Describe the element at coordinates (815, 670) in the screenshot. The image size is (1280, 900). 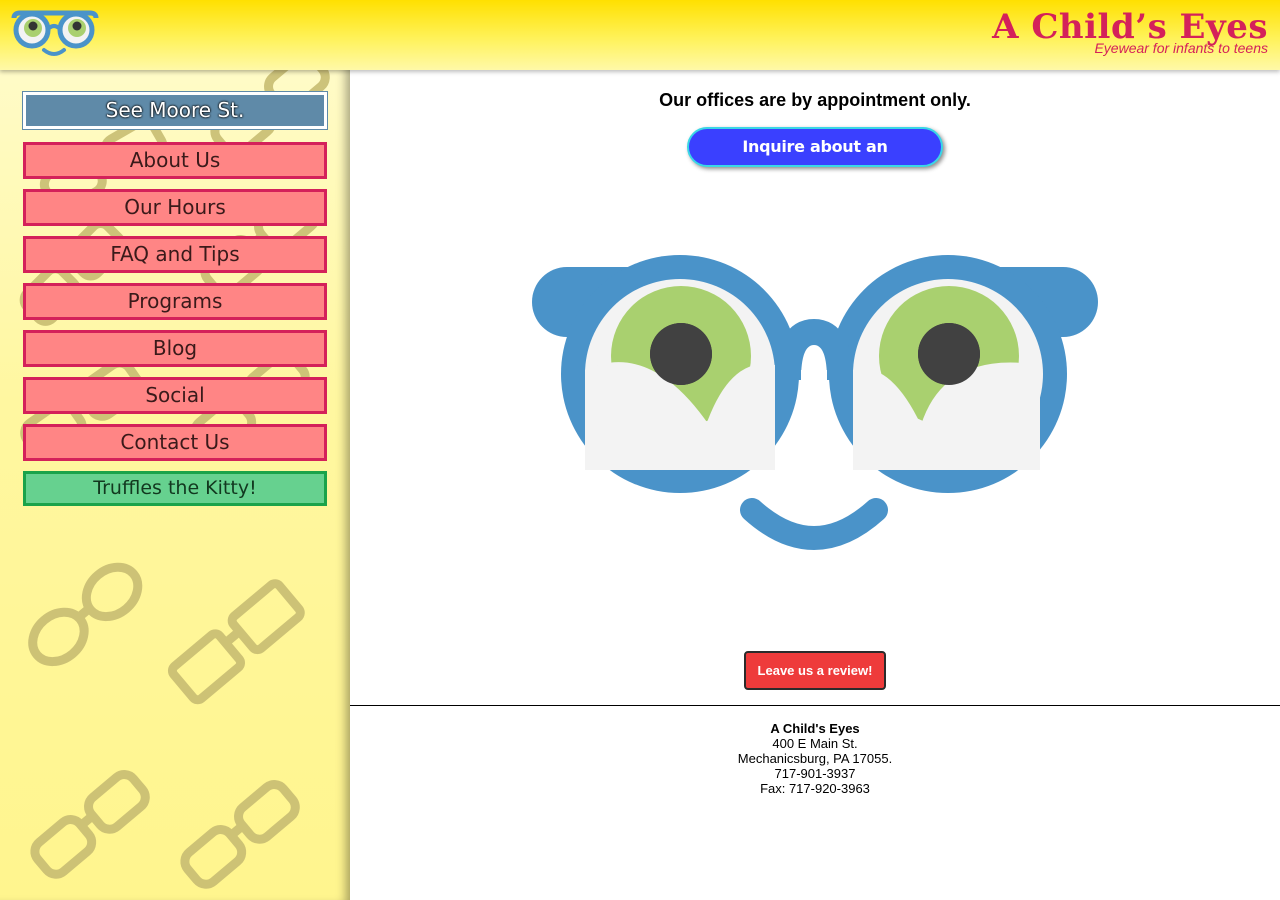
I see `leave-review-button: Leave us a review!` at that location.